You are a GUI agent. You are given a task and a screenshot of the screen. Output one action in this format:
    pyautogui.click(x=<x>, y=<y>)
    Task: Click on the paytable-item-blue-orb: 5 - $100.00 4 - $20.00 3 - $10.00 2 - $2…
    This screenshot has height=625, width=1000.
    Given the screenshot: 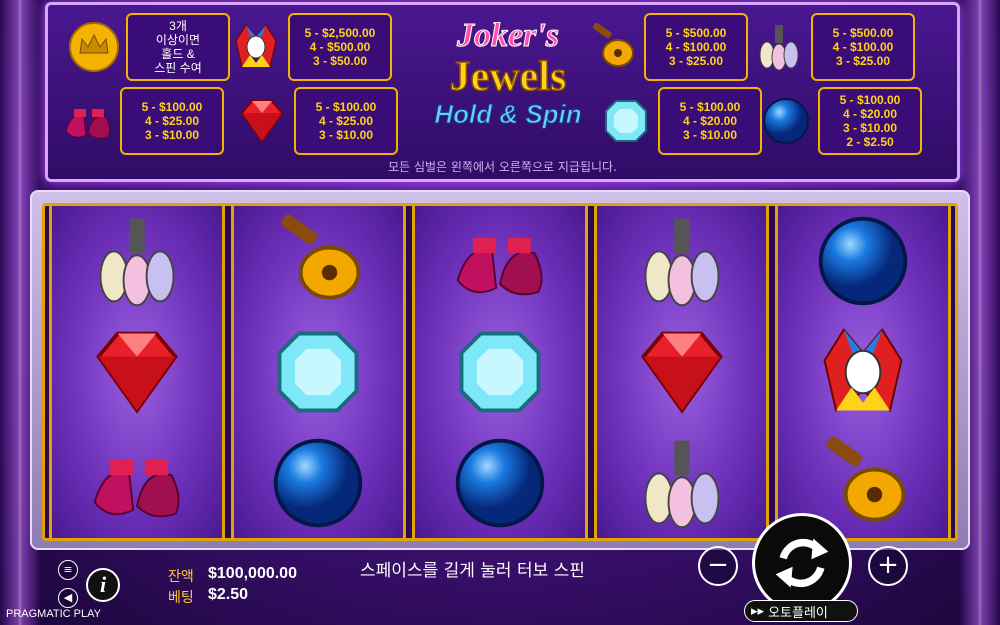 What is the action you would take?
    pyautogui.click(x=841, y=121)
    